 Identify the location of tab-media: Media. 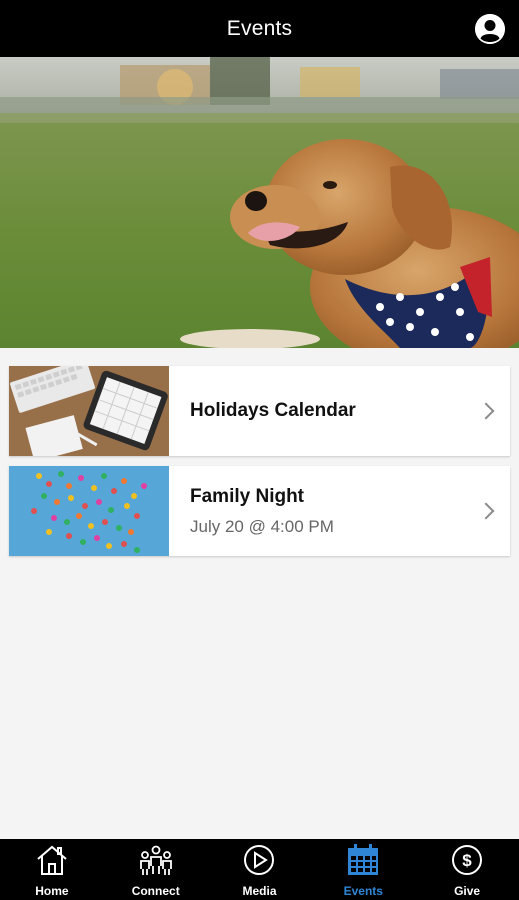
(260, 869).